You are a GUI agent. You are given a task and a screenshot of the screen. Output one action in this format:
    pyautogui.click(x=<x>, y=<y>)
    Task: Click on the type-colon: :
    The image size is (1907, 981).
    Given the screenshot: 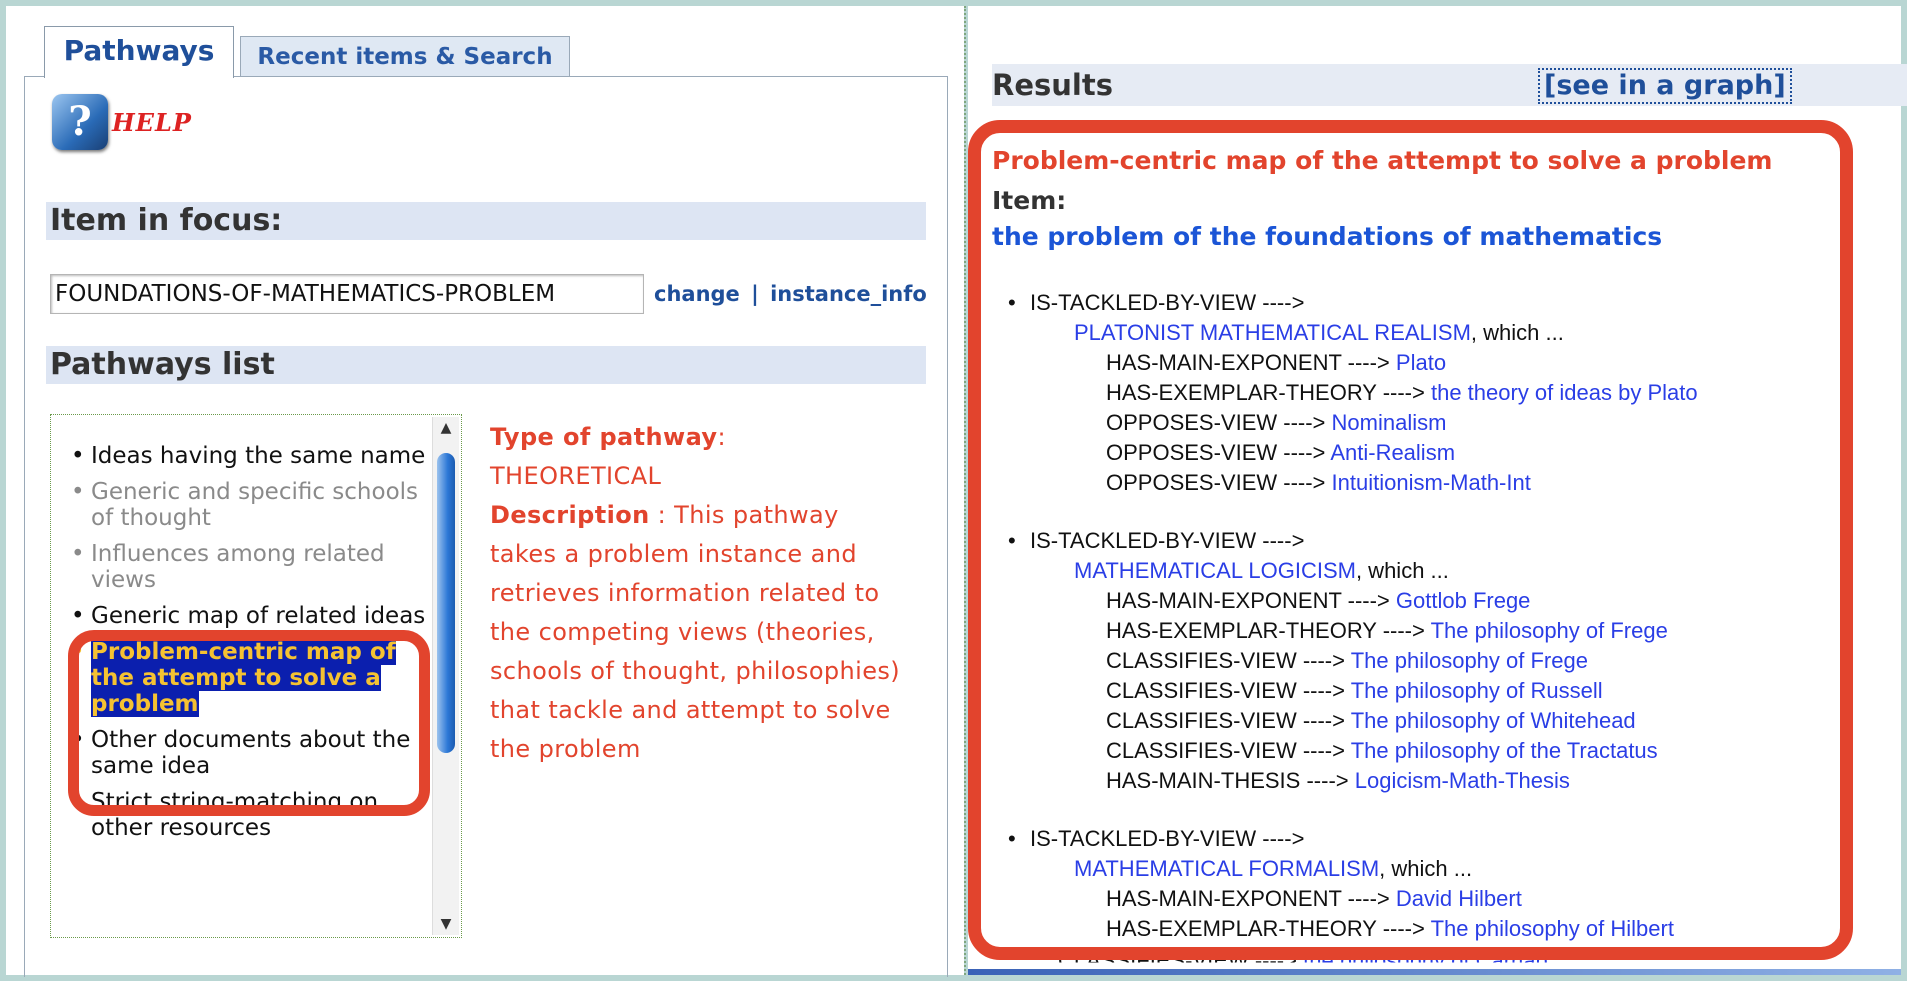 What is the action you would take?
    pyautogui.click(x=721, y=437)
    